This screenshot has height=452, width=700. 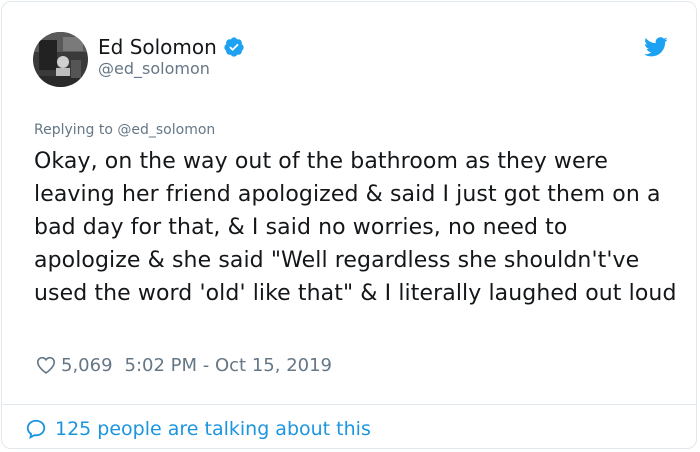 I want to click on reply-mention-link: @ed_solomon, so click(x=166, y=130).